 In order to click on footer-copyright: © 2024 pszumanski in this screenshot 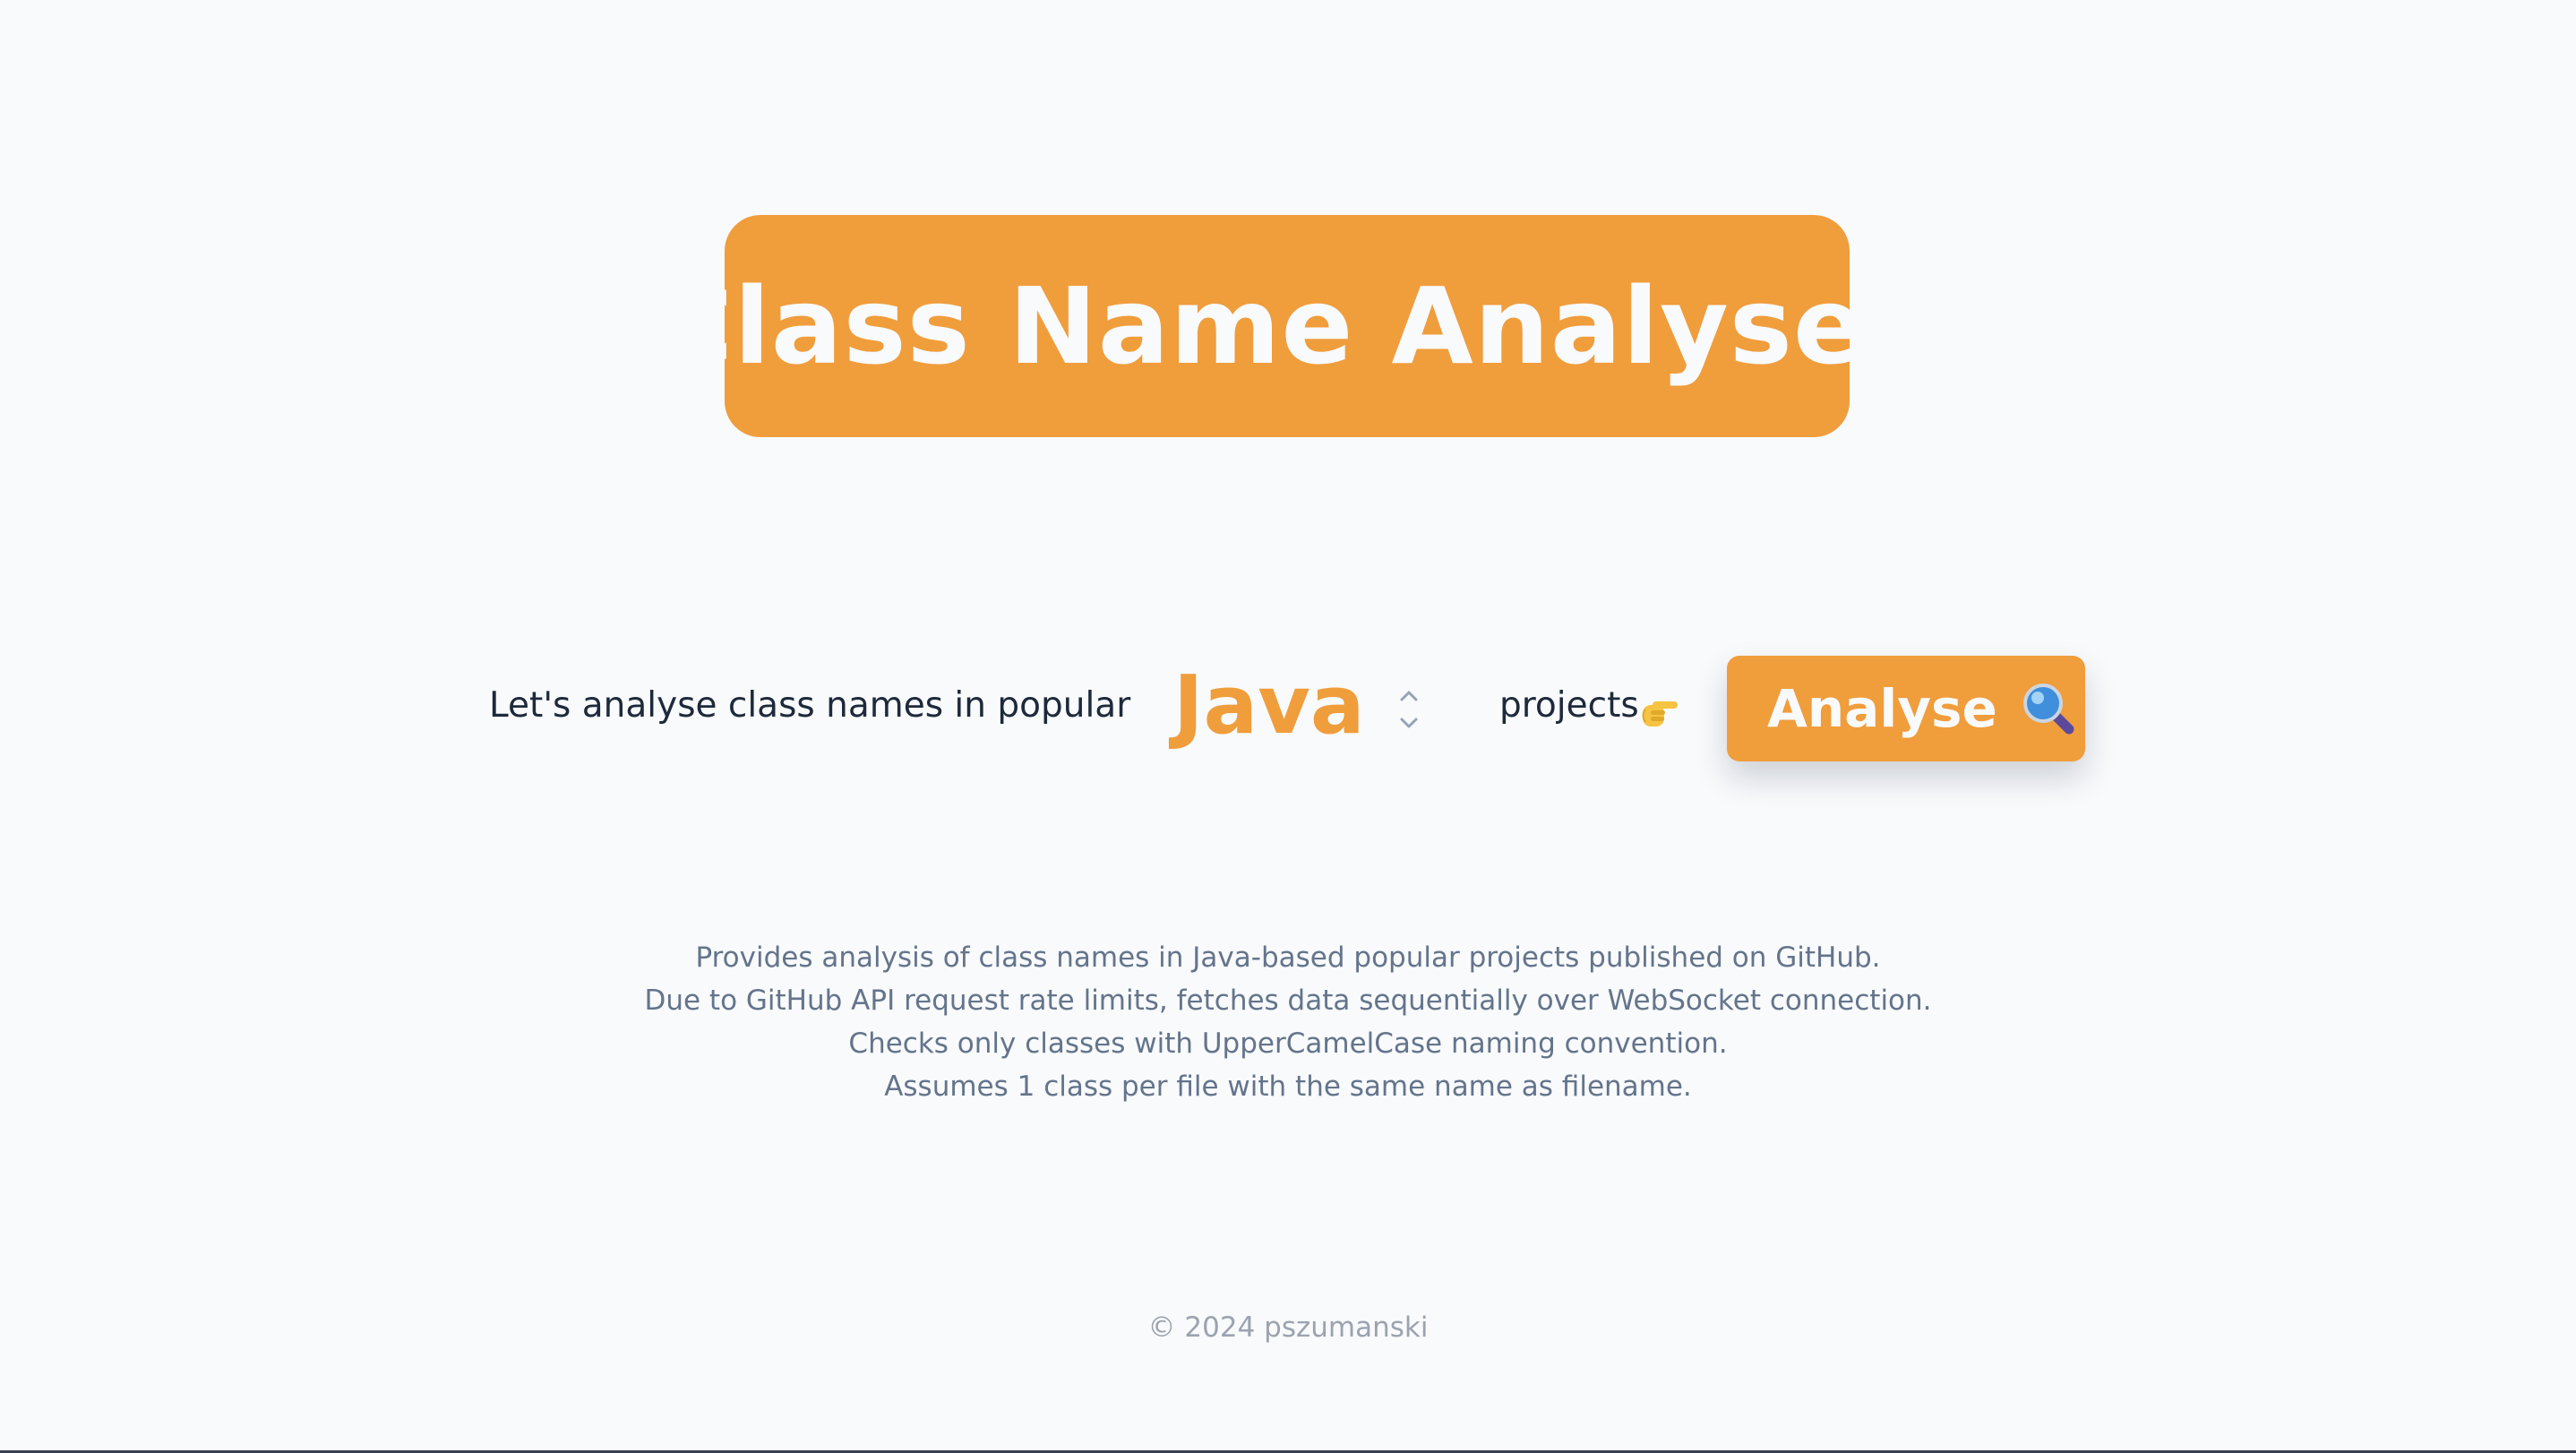, I will do `click(1288, 1328)`.